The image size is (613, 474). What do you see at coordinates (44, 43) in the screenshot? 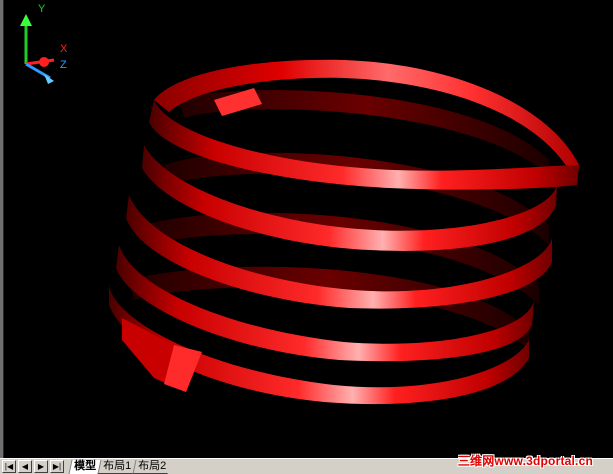
I see `ucs-icon: Y X Z` at bounding box center [44, 43].